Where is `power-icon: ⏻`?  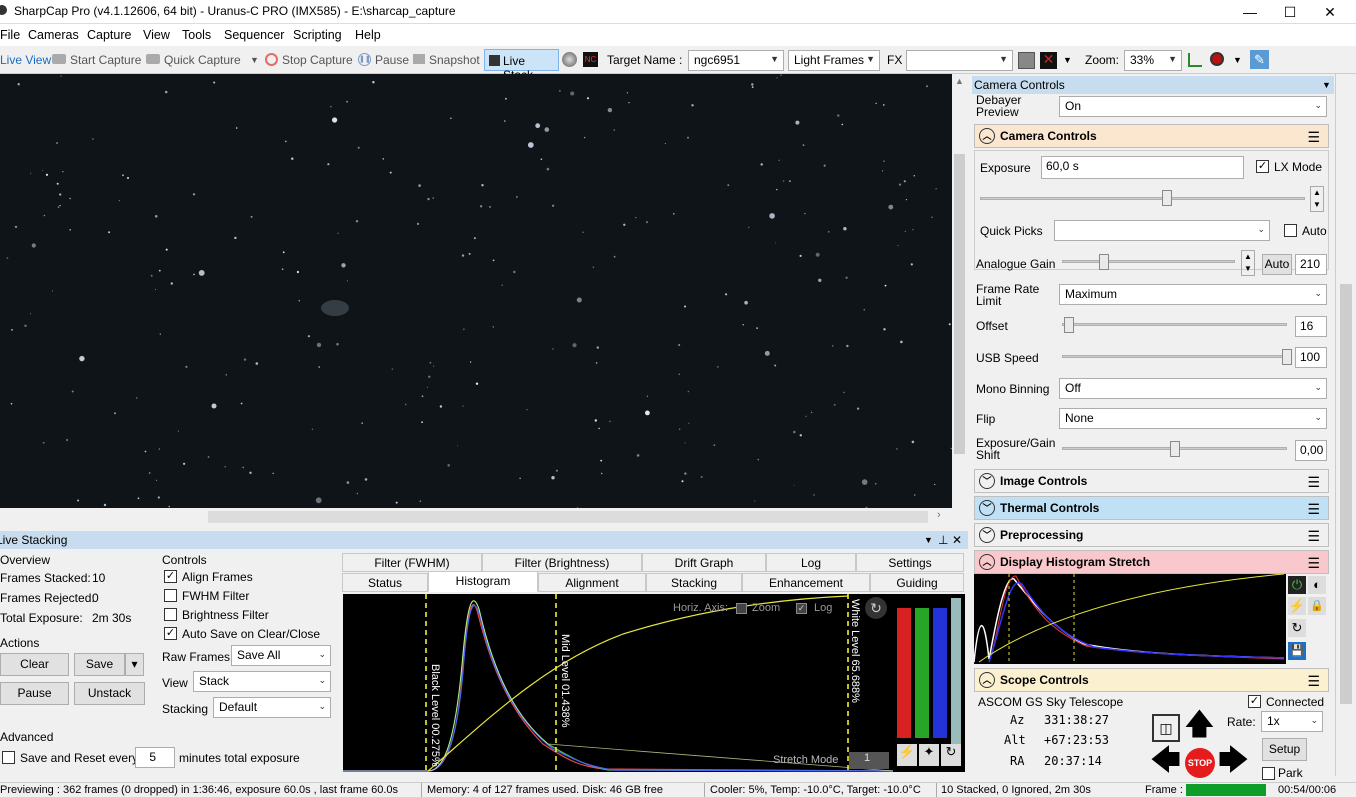 power-icon: ⏻ is located at coordinates (1297, 585).